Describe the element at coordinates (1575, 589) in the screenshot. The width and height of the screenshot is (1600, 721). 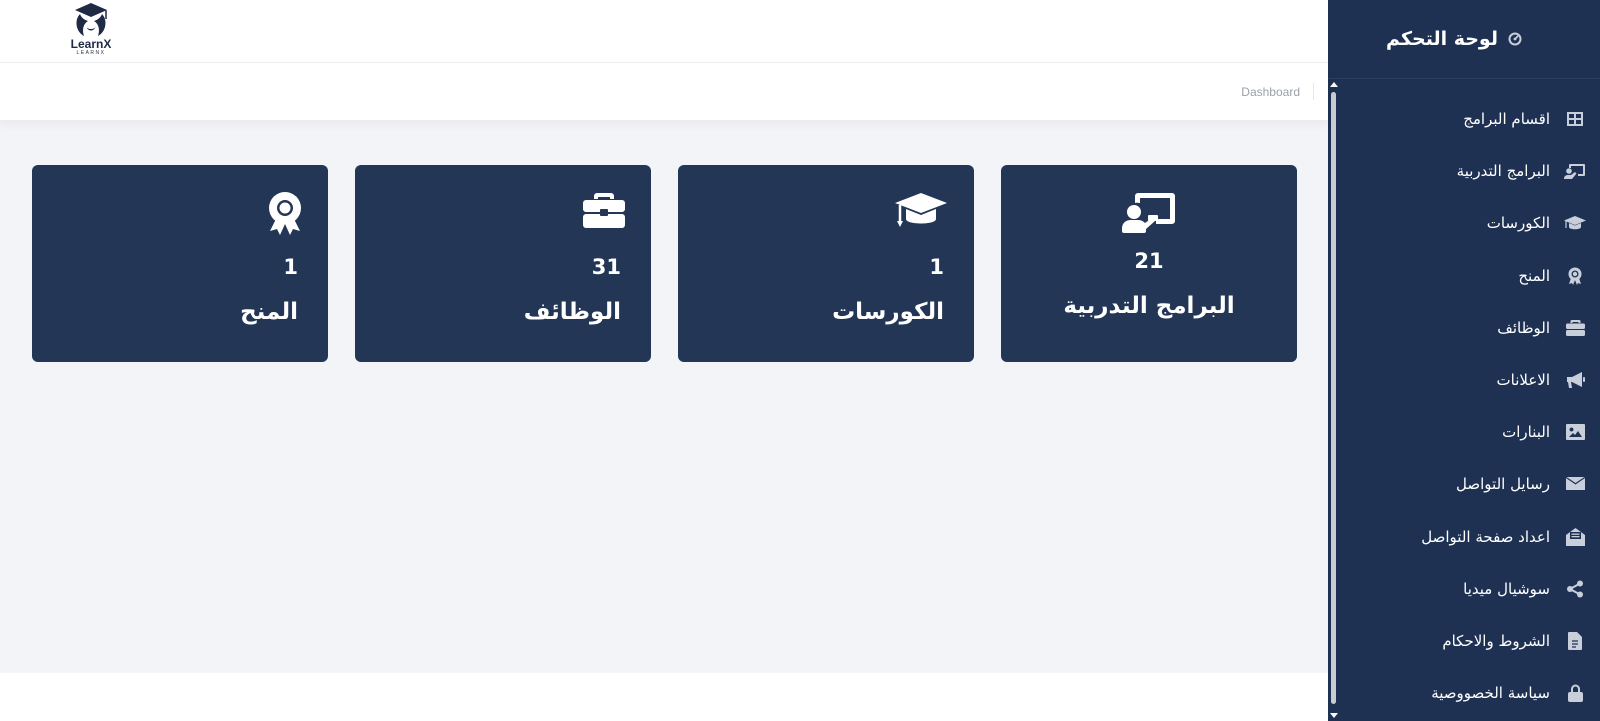
I see `share-icon` at that location.